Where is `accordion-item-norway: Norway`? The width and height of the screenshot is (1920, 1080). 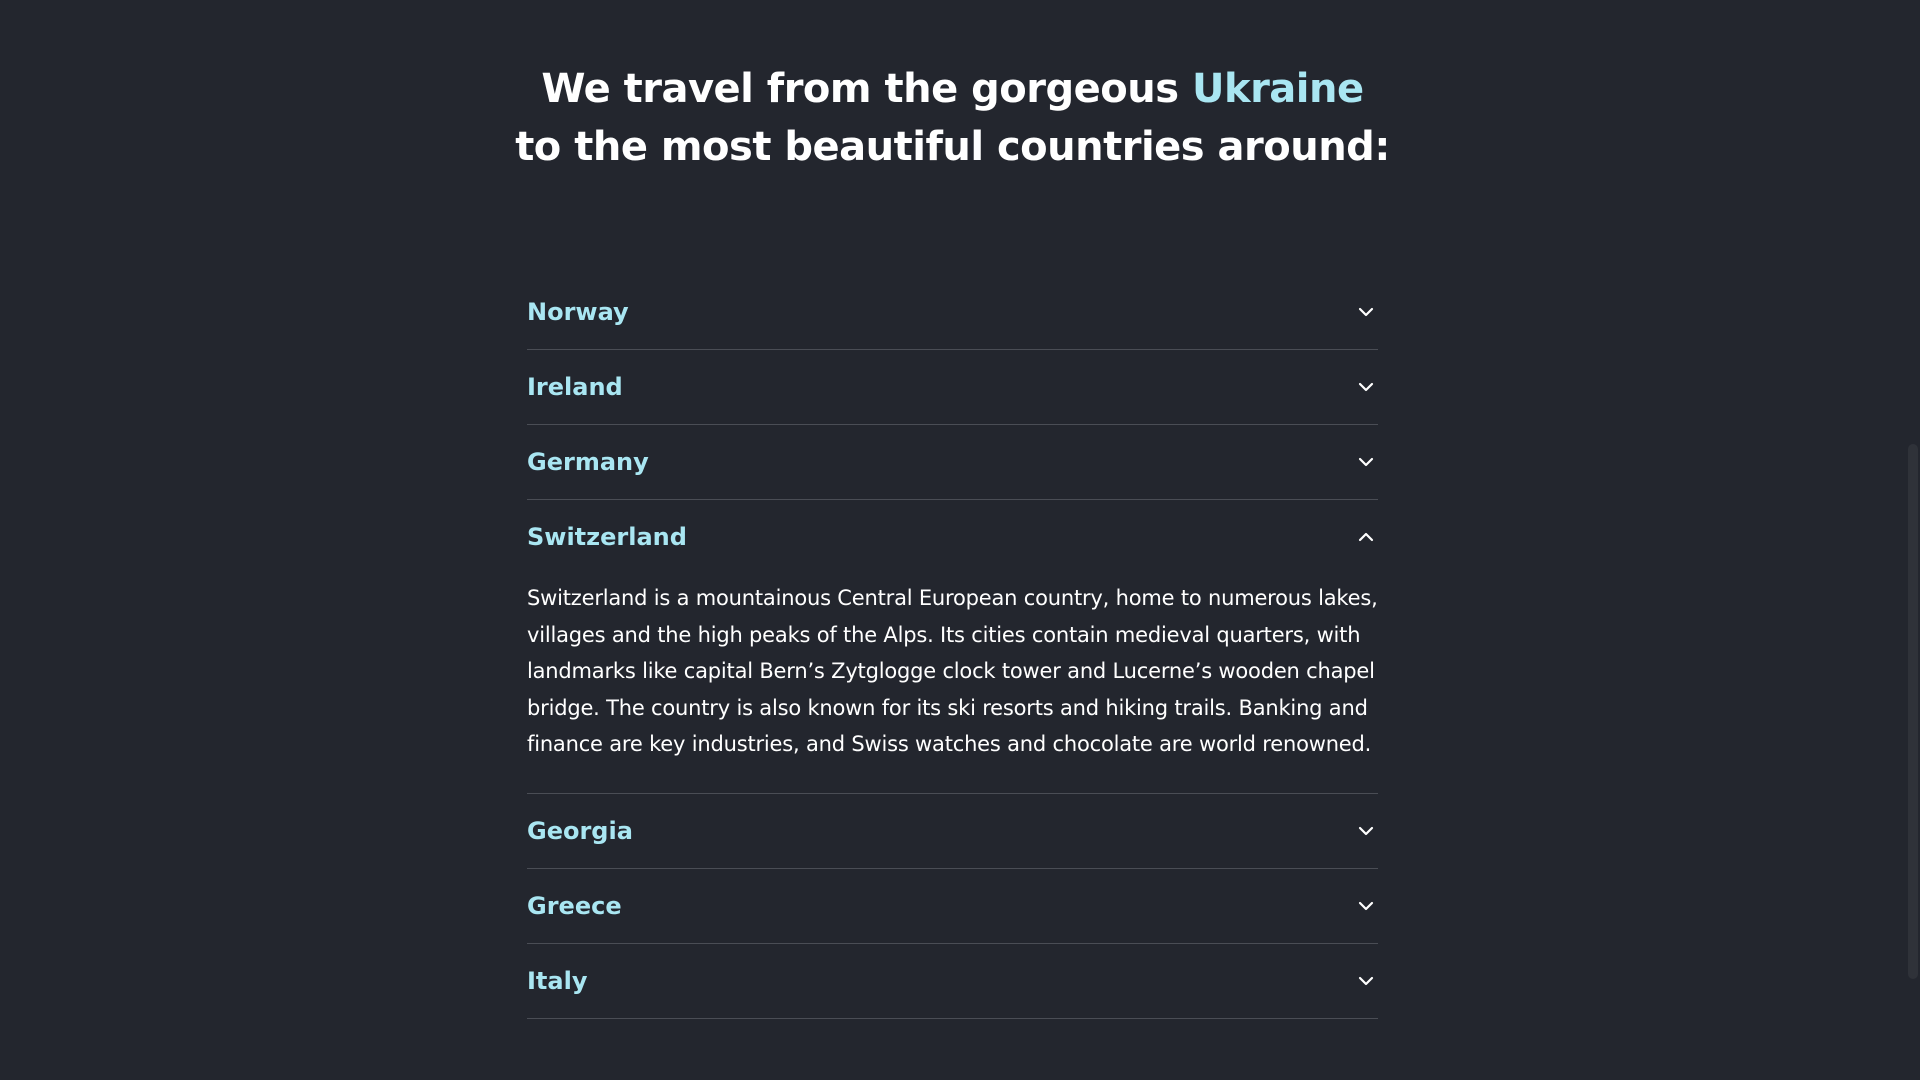
accordion-item-norway: Norway is located at coordinates (952, 312).